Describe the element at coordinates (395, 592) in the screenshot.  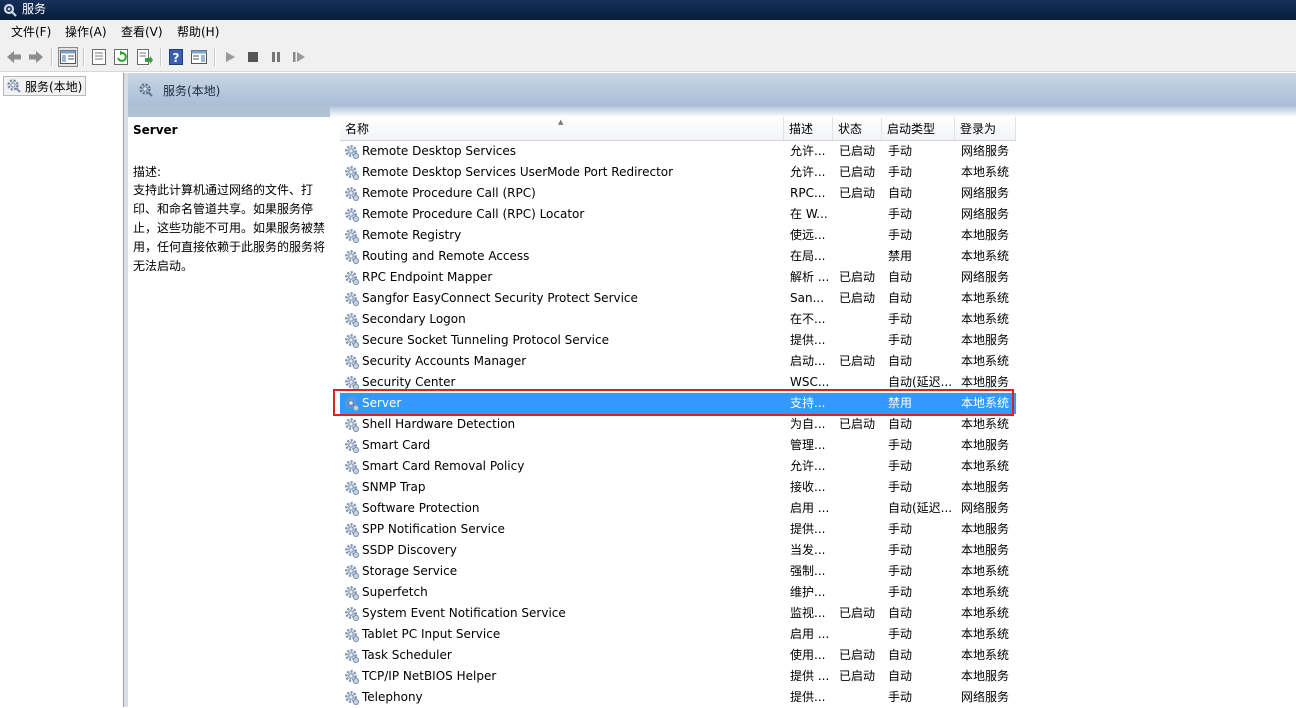
I see `service-name: Superfetch` at that location.